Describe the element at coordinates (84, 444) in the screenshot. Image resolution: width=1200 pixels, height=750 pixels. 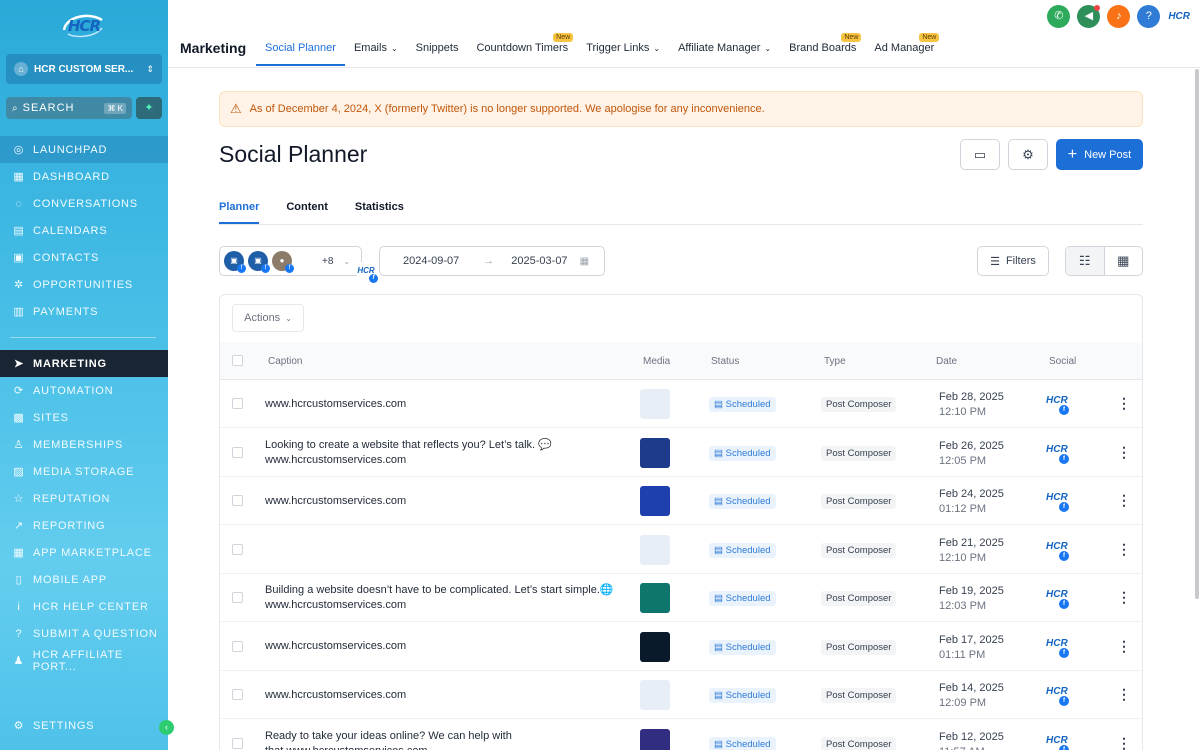
I see `sidebar-item-memberships: ♙ MEMBERSHIPS` at that location.